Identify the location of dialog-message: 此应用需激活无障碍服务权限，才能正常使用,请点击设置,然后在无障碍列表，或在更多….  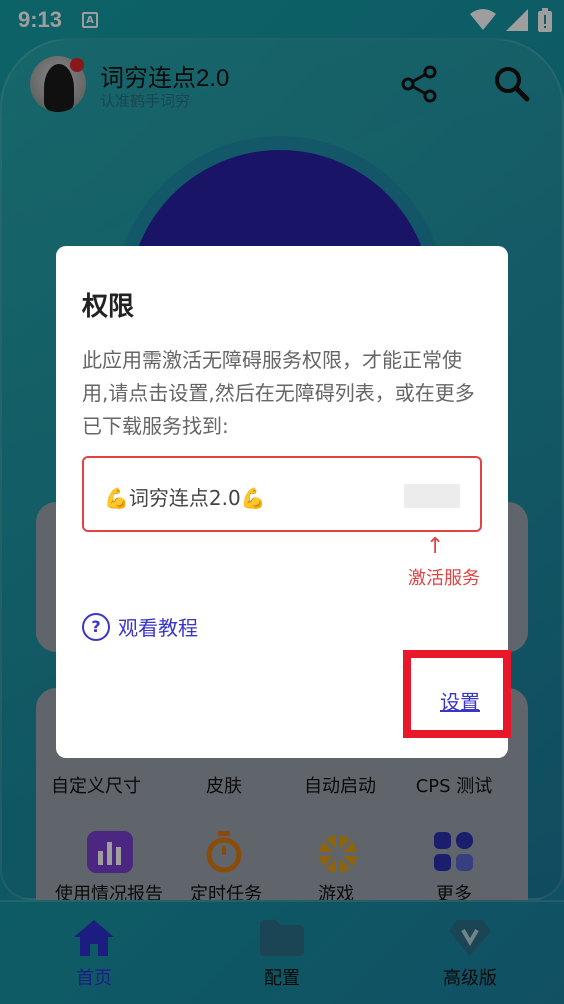
(278, 393).